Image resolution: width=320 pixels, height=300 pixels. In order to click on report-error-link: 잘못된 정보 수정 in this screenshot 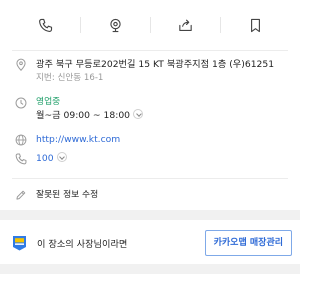, I will do `click(56, 195)`.